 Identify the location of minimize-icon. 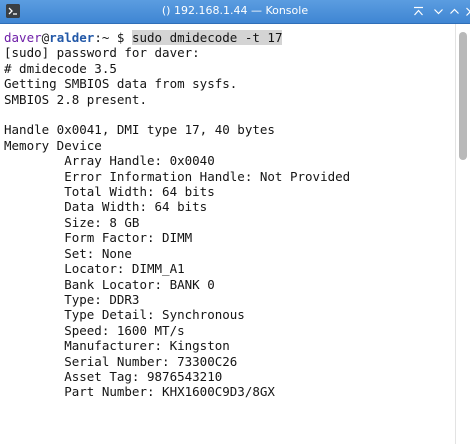
(438, 11).